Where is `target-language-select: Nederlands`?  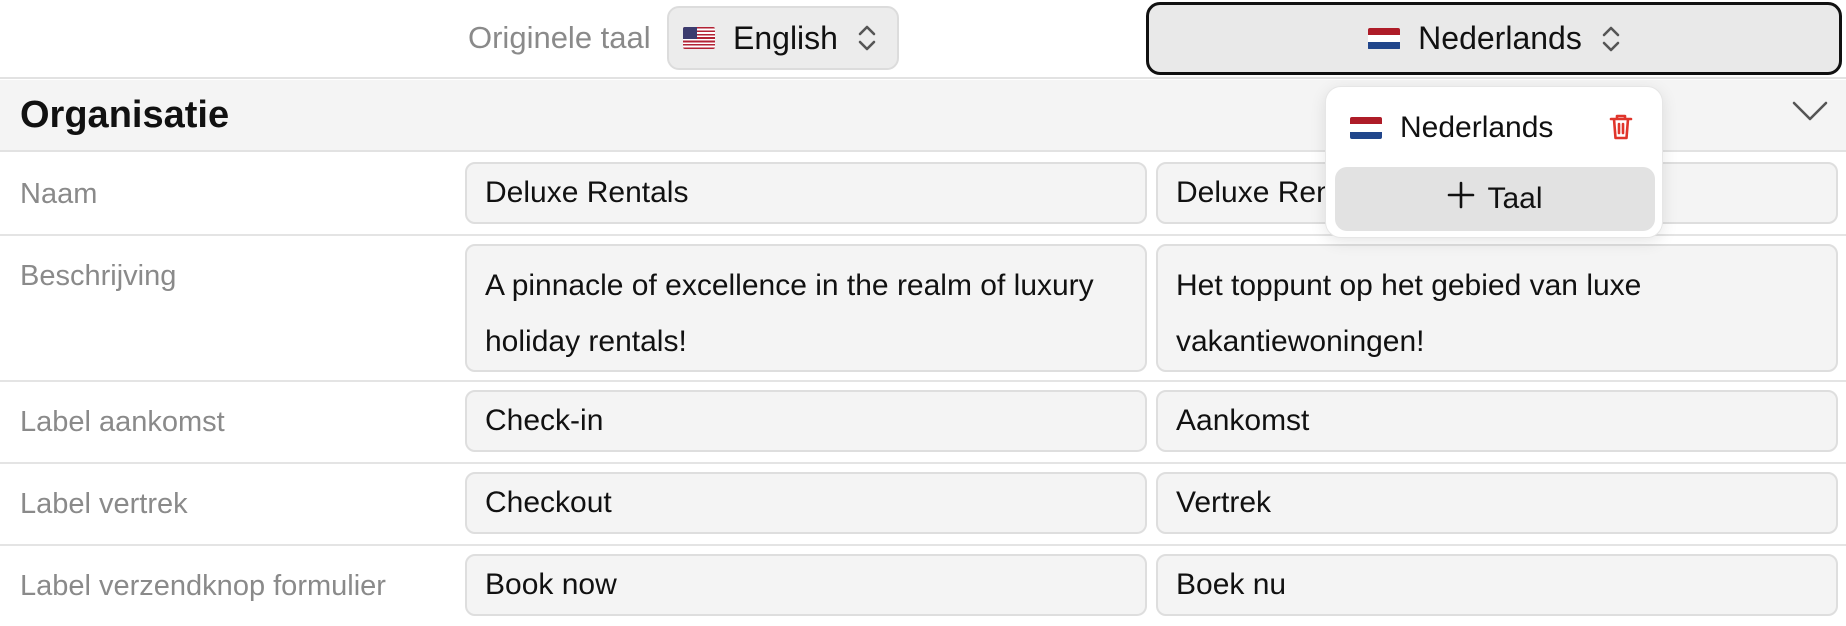 target-language-select: Nederlands is located at coordinates (1494, 38).